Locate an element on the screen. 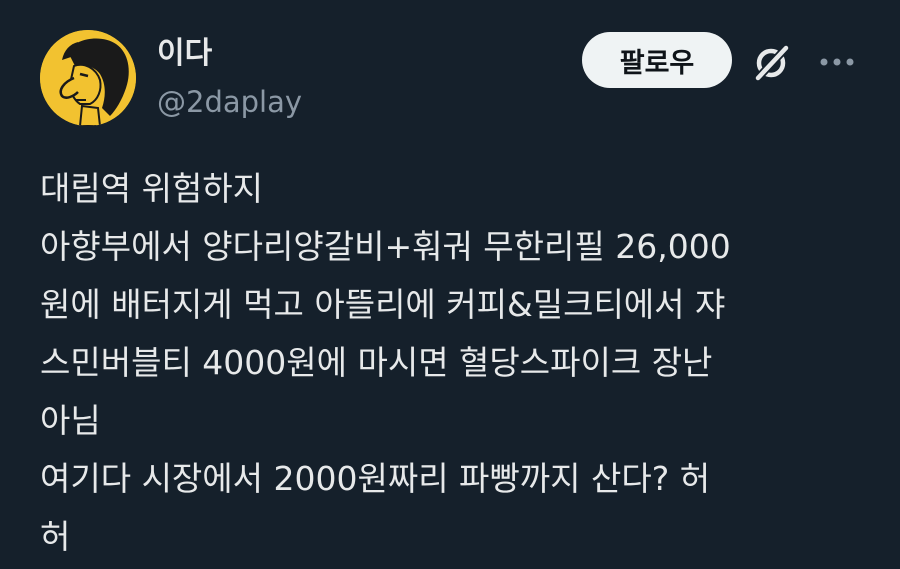 Image resolution: width=900 pixels, height=569 pixels. grok-icon is located at coordinates (772, 62).